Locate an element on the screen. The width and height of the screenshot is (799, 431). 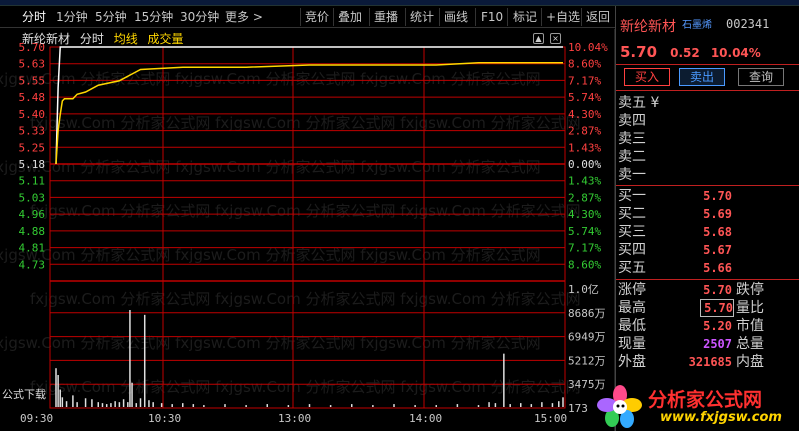
bid-4-price: 5.67 is located at coordinates (717, 250).